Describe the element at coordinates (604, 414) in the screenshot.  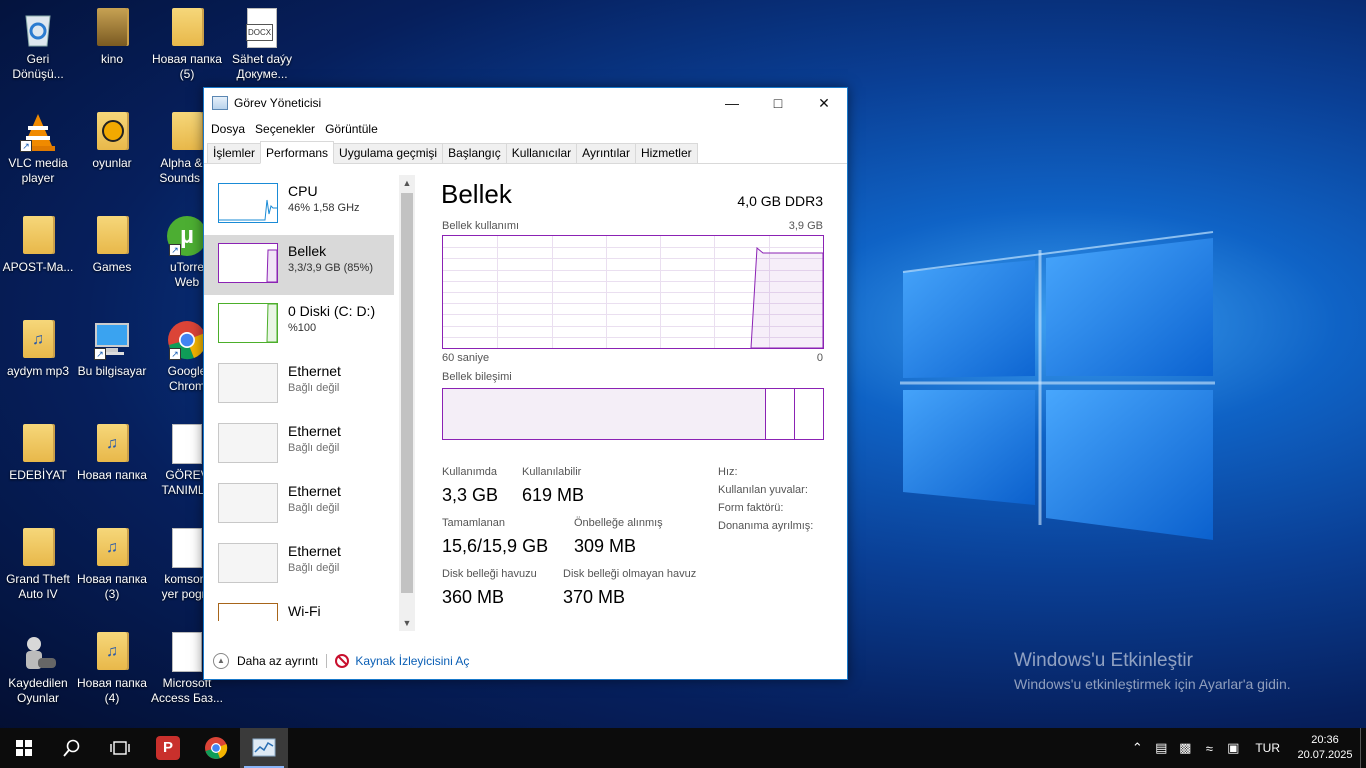
I see `composition-in-use` at that location.